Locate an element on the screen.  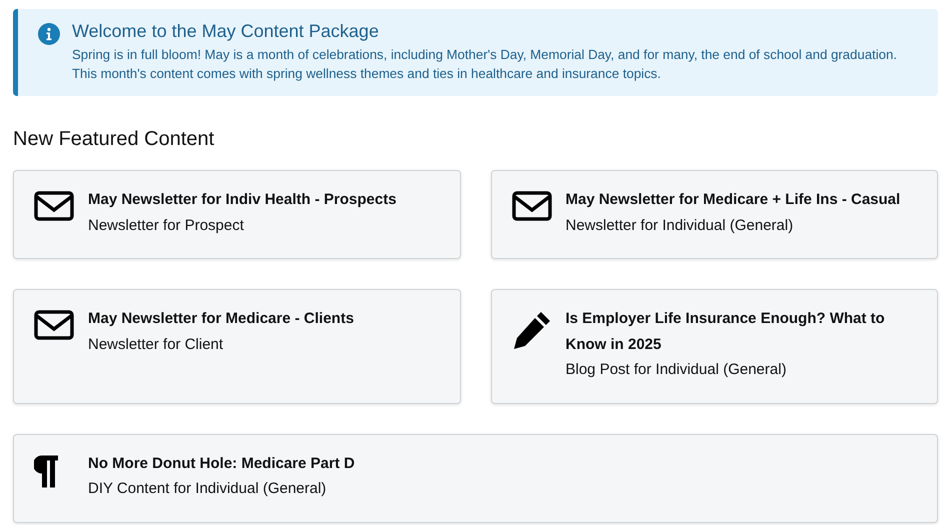
section-title: New Featured Content is located at coordinates (114, 139).